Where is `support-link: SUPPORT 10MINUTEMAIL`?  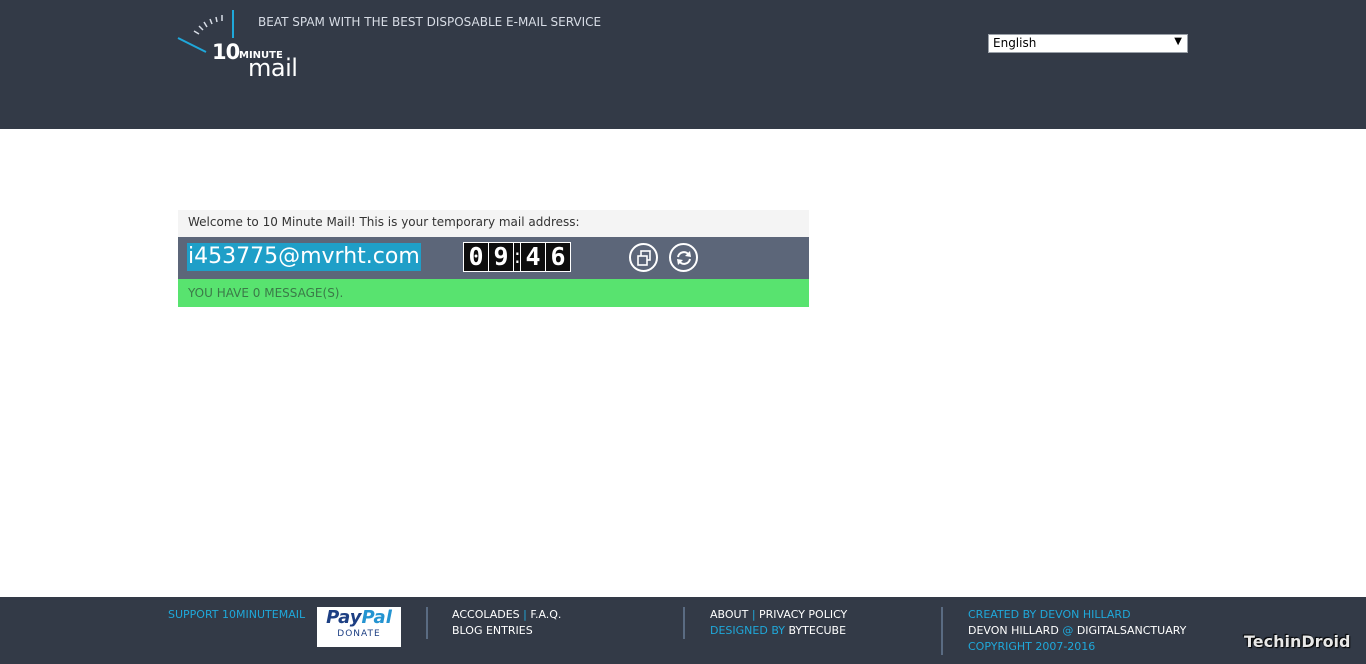
support-link: SUPPORT 10MINUTEMAIL is located at coordinates (236, 614).